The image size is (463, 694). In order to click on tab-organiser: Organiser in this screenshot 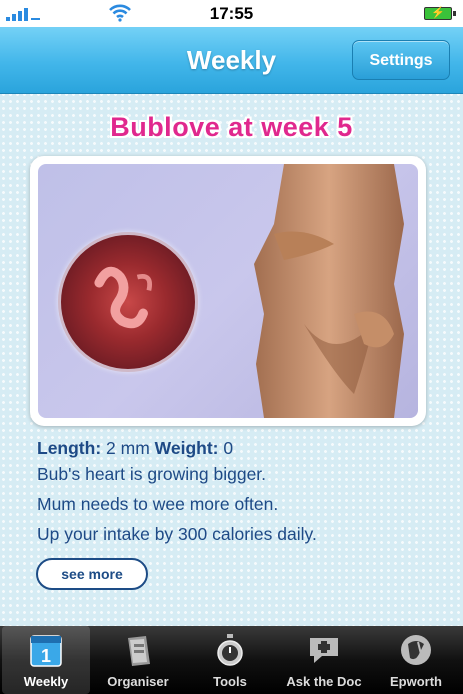, I will do `click(138, 660)`.